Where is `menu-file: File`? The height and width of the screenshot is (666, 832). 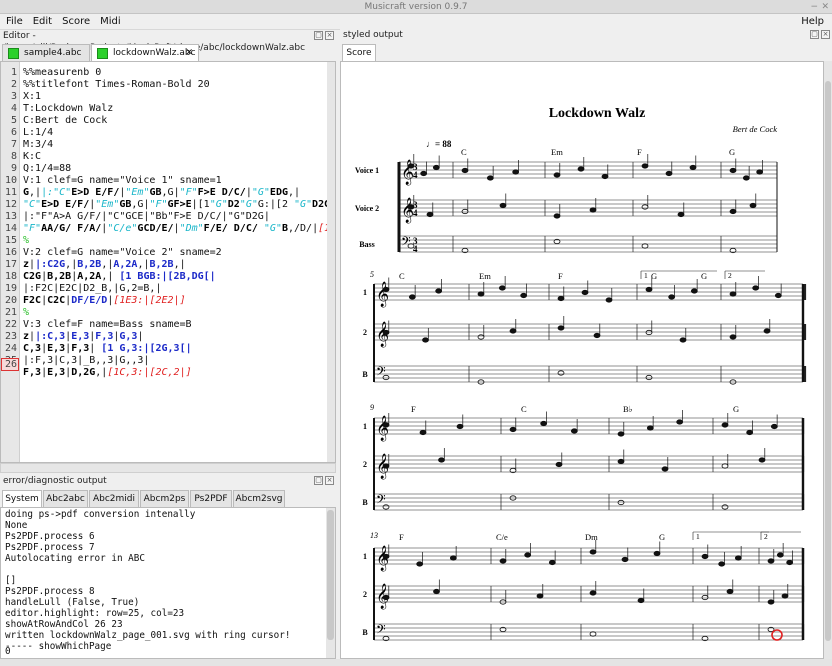 menu-file: File is located at coordinates (13, 22).